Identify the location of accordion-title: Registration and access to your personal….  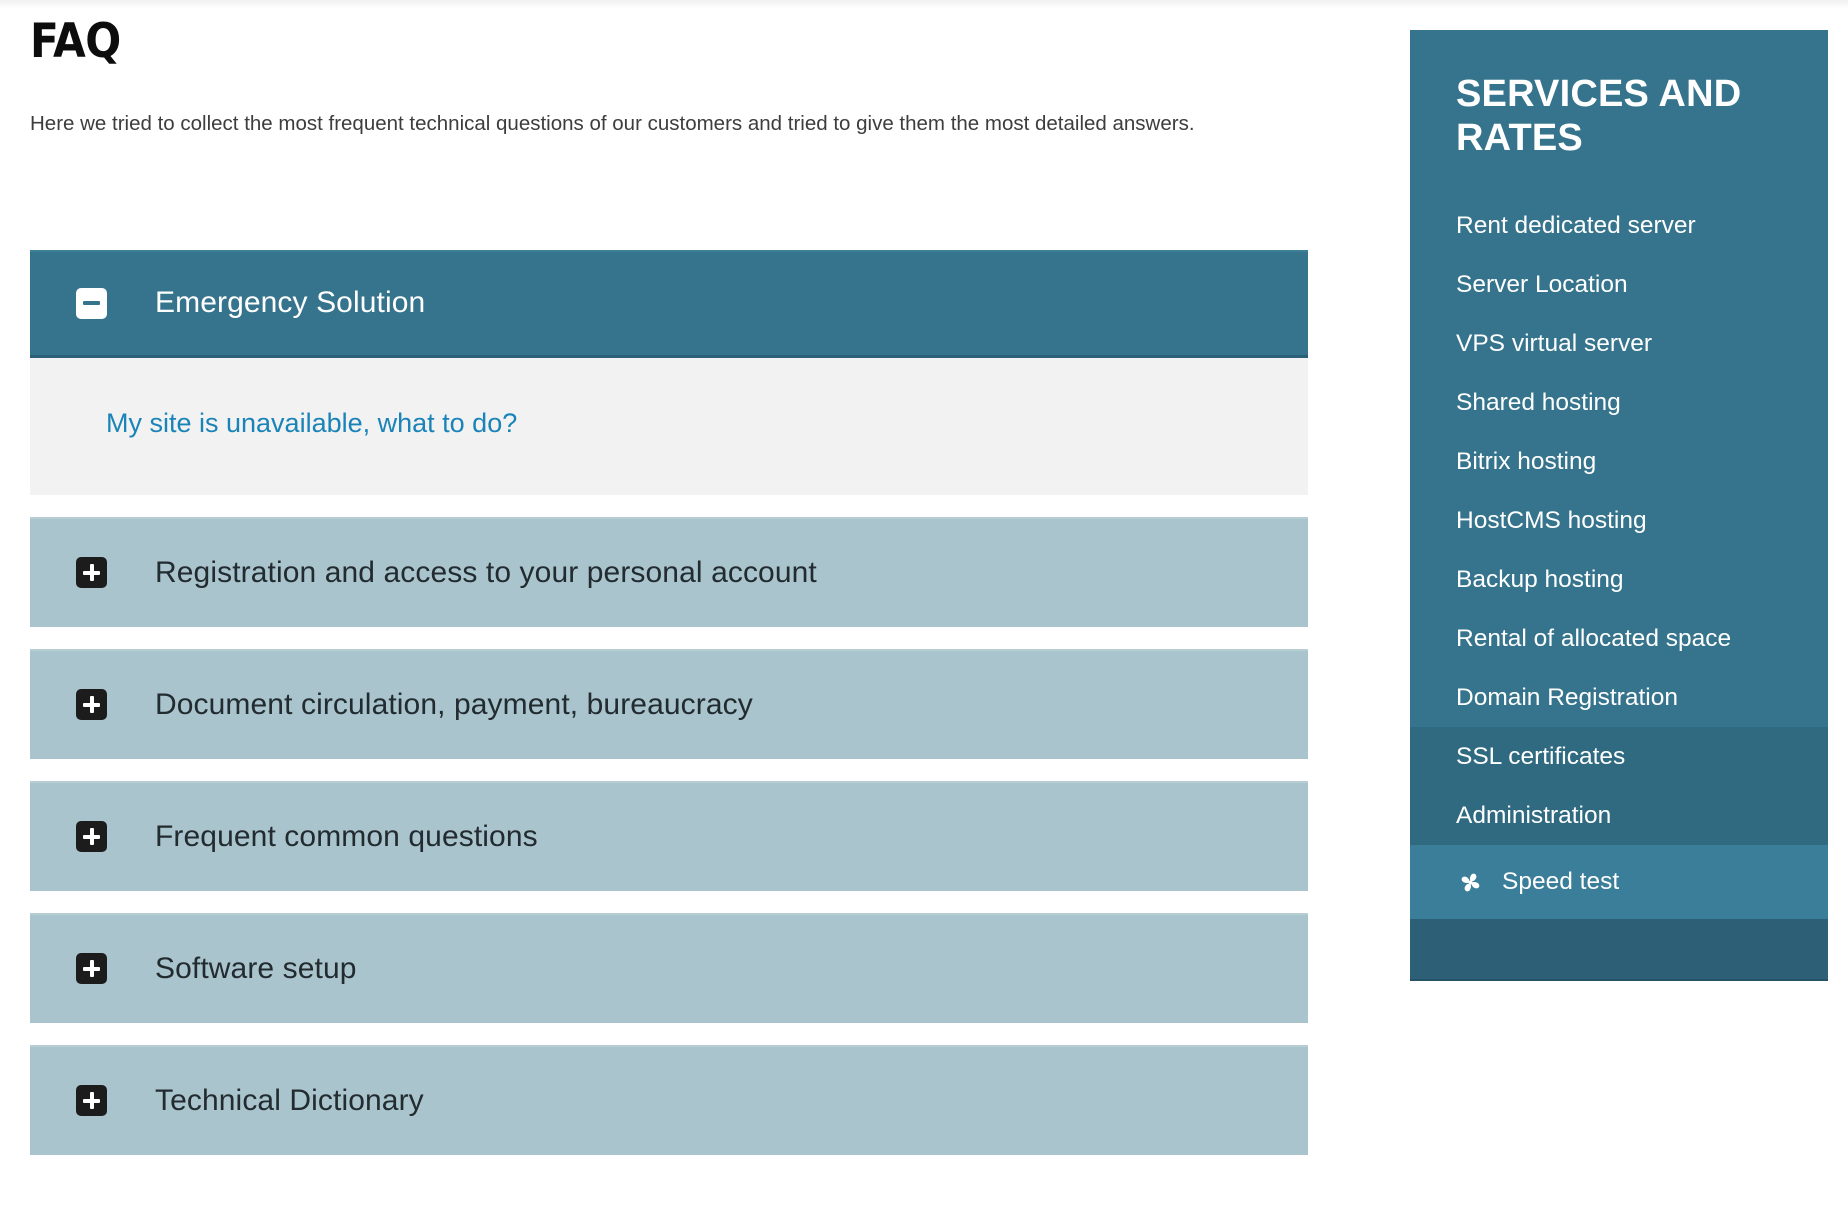
(486, 572).